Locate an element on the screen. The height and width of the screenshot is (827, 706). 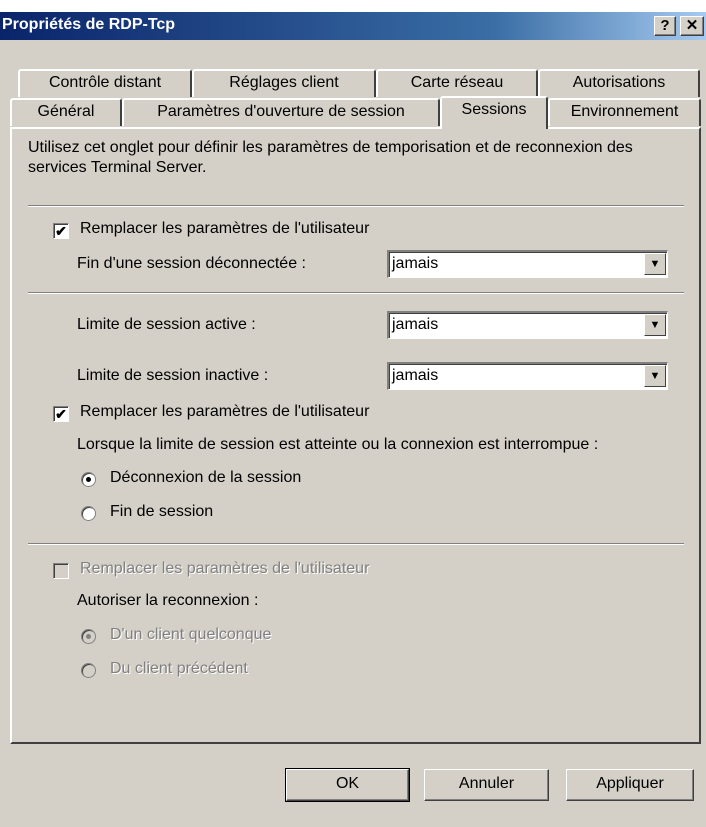
tab-general: Général is located at coordinates (66, 112).